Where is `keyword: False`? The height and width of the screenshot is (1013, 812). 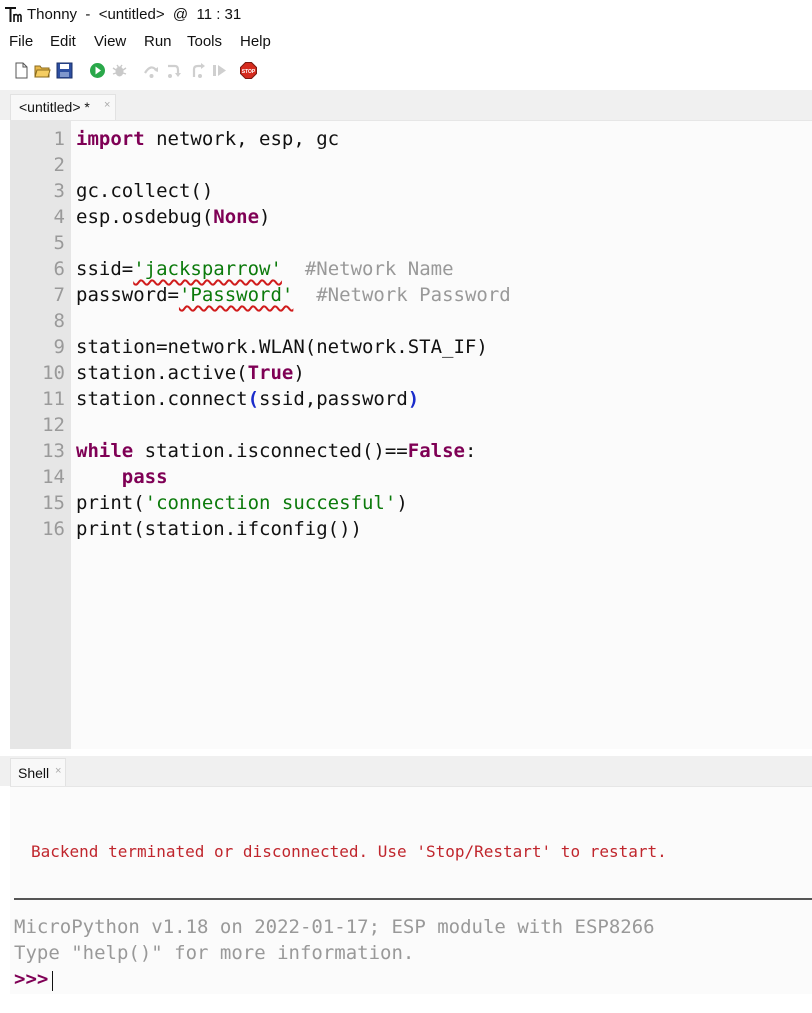
keyword: False is located at coordinates (436, 451).